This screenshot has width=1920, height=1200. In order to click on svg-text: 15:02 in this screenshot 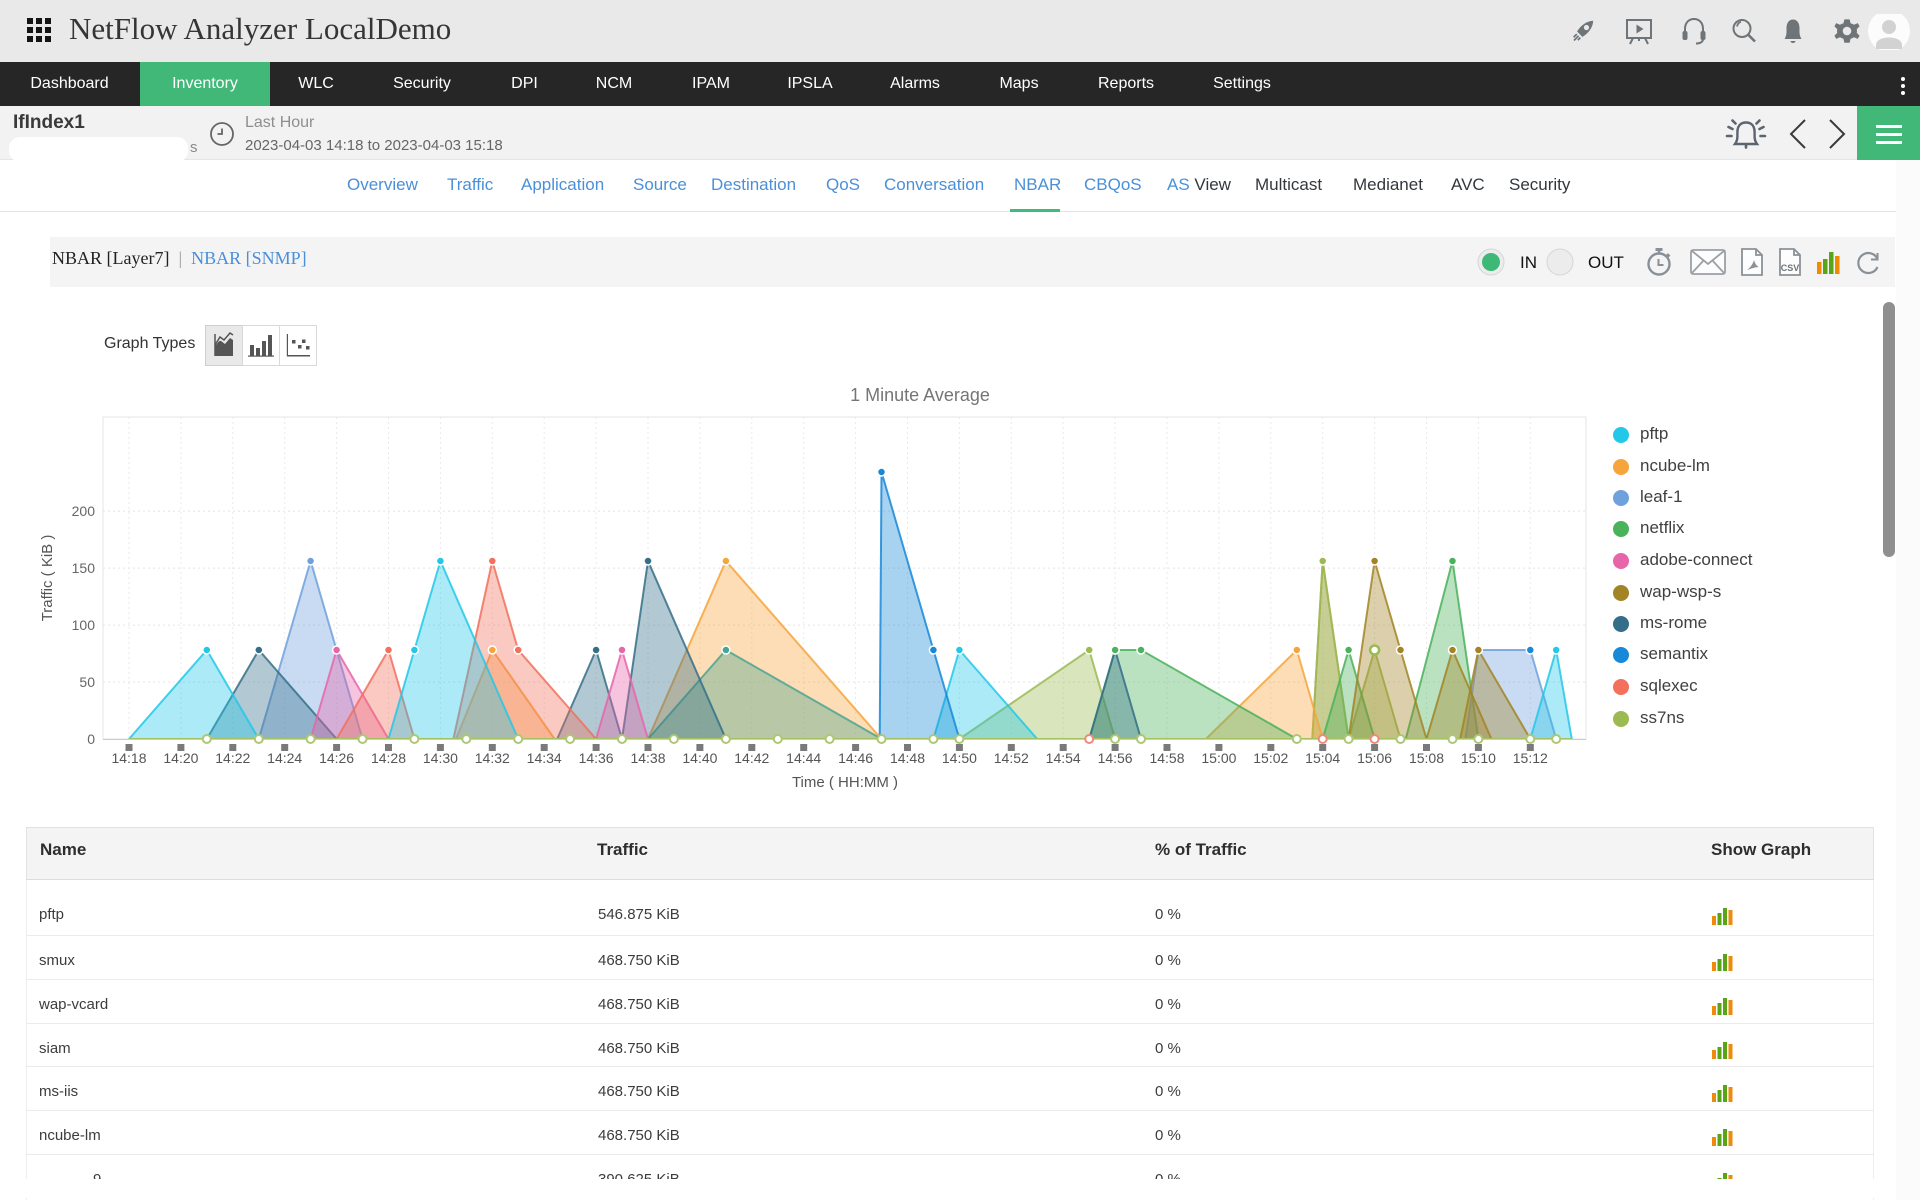, I will do `click(1270, 758)`.